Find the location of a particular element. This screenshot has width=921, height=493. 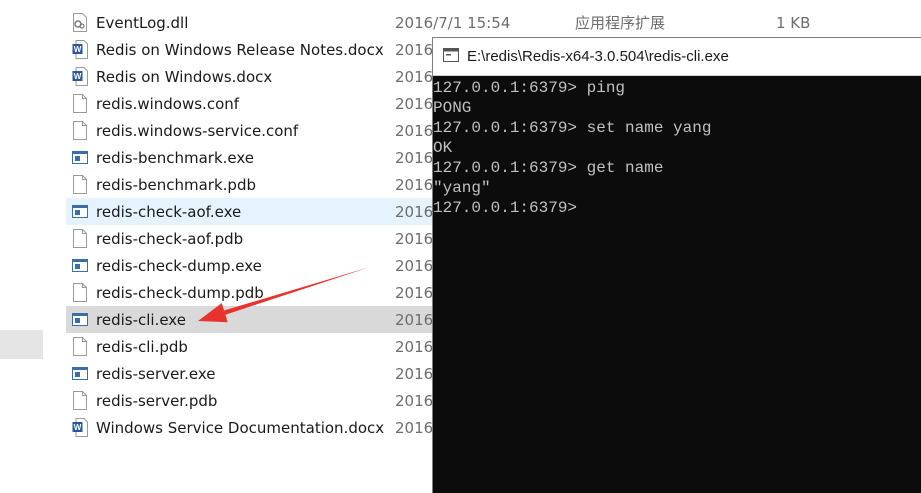

file-name: Redis on Windows.docx is located at coordinates (184, 76).